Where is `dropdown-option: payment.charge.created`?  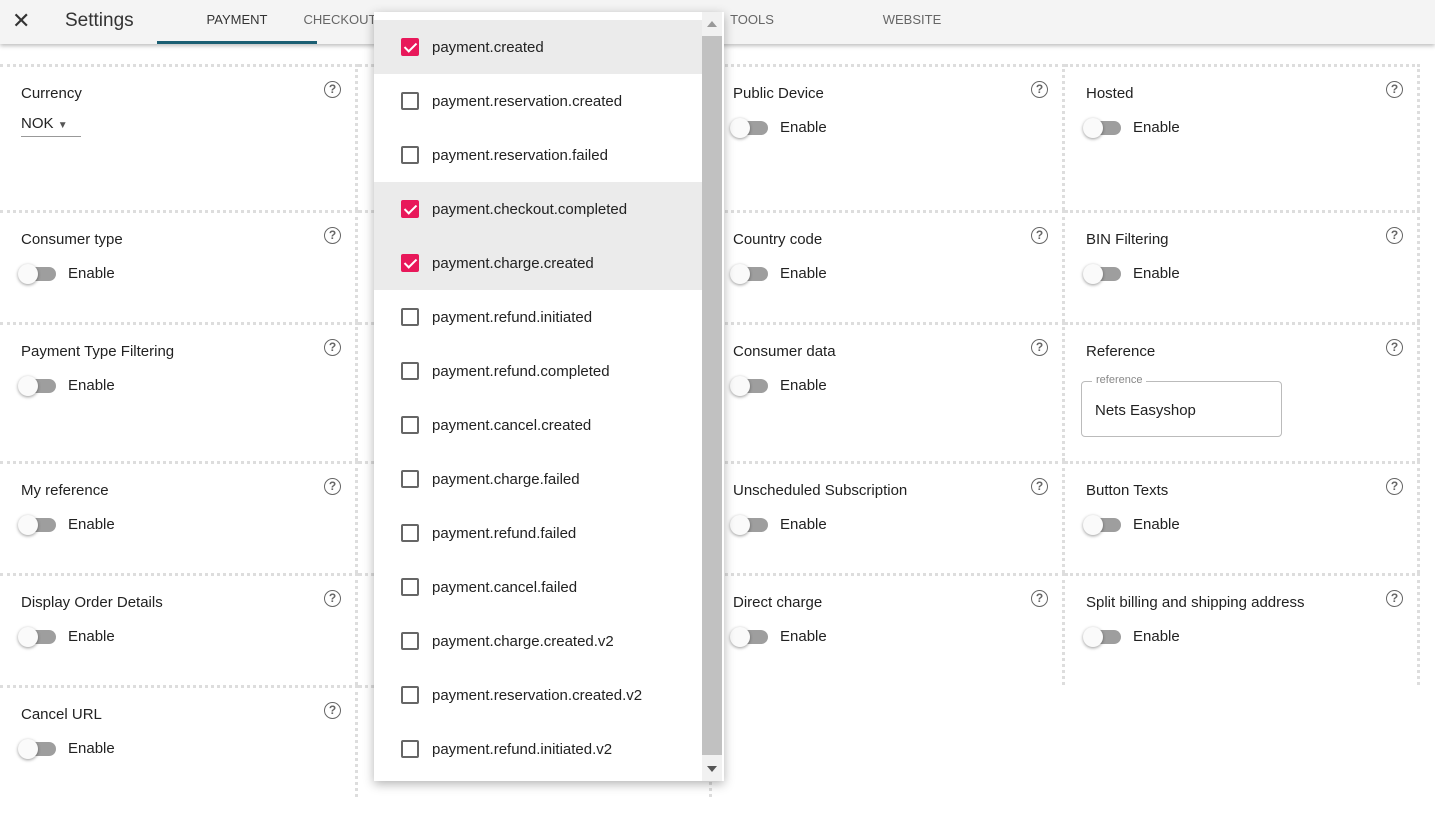 dropdown-option: payment.charge.created is located at coordinates (538, 263).